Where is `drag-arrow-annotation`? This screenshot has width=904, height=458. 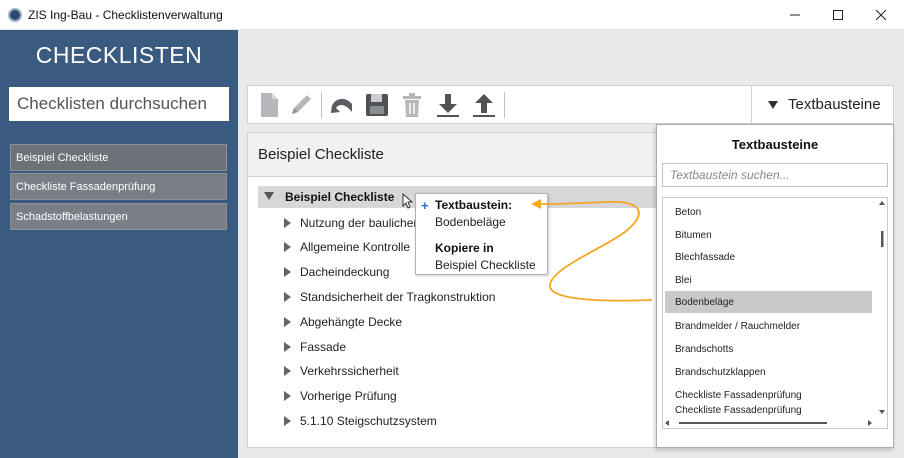
drag-arrow-annotation is located at coordinates (592, 250).